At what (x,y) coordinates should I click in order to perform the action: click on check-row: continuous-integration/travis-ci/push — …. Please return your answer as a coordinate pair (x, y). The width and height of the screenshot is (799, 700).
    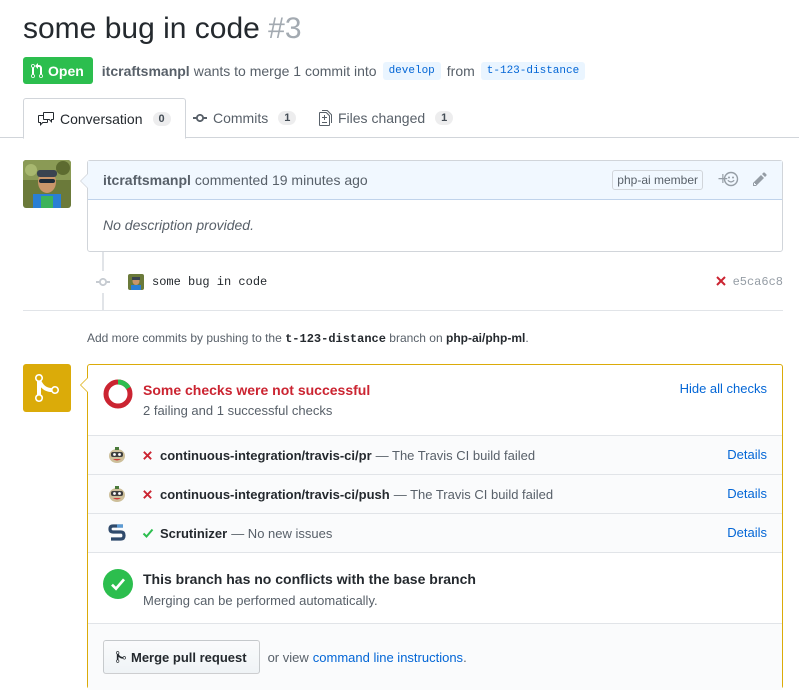
    Looking at the image, I should click on (435, 494).